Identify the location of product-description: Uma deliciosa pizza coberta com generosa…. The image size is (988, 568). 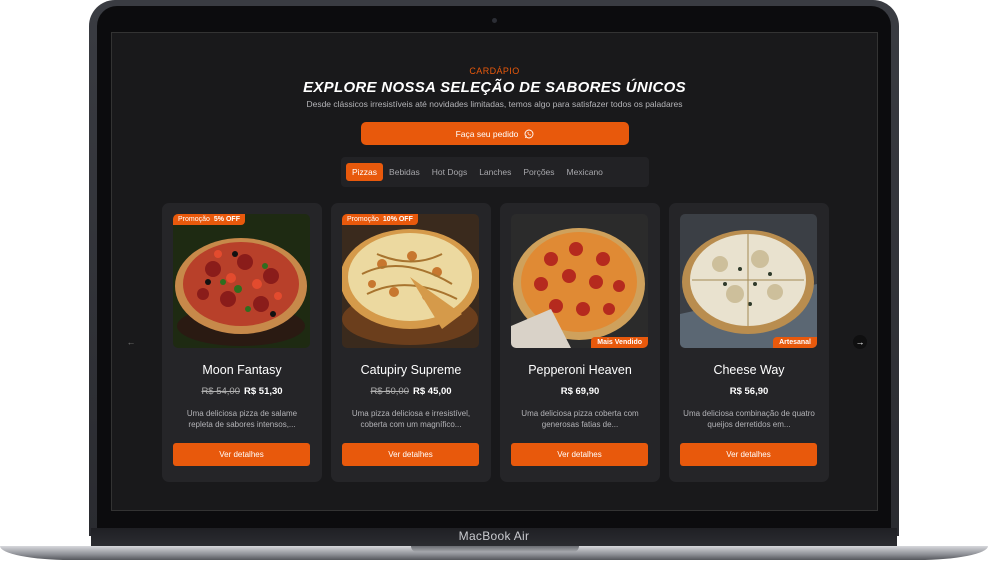
(580, 419).